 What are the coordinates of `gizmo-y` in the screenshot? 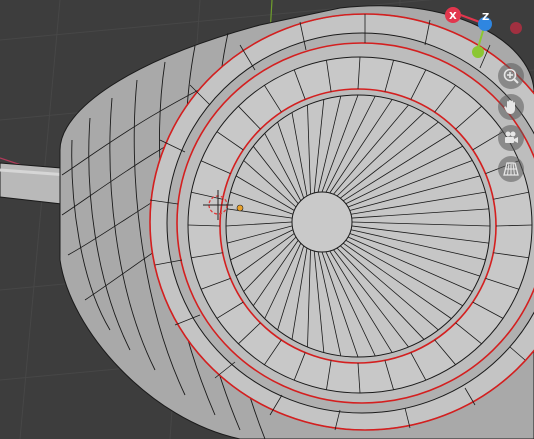 It's located at (478, 52).